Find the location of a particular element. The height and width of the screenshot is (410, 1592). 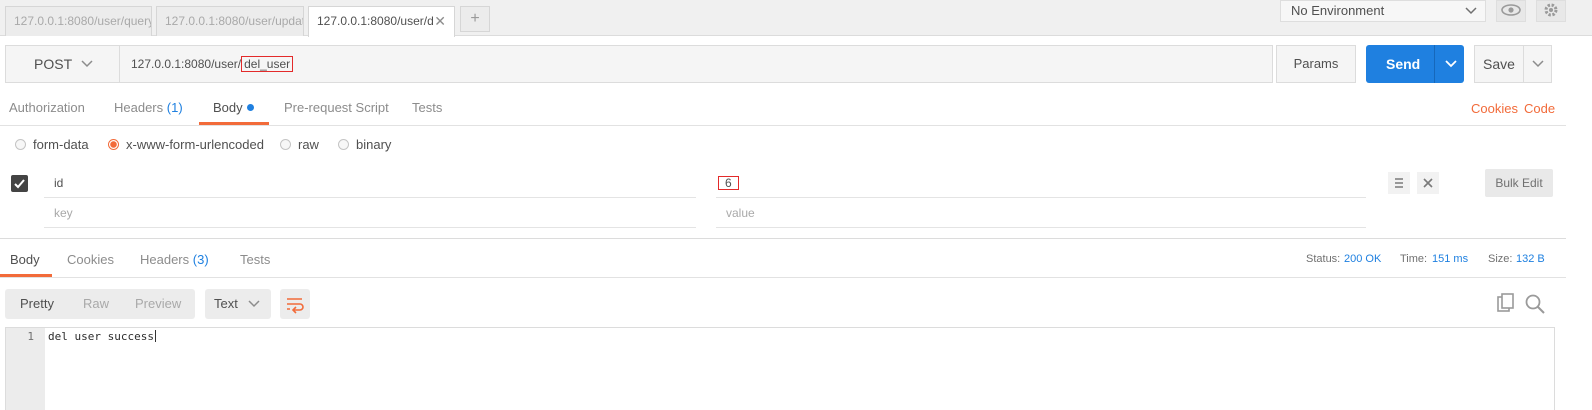

copy-icon is located at coordinates (1506, 304).